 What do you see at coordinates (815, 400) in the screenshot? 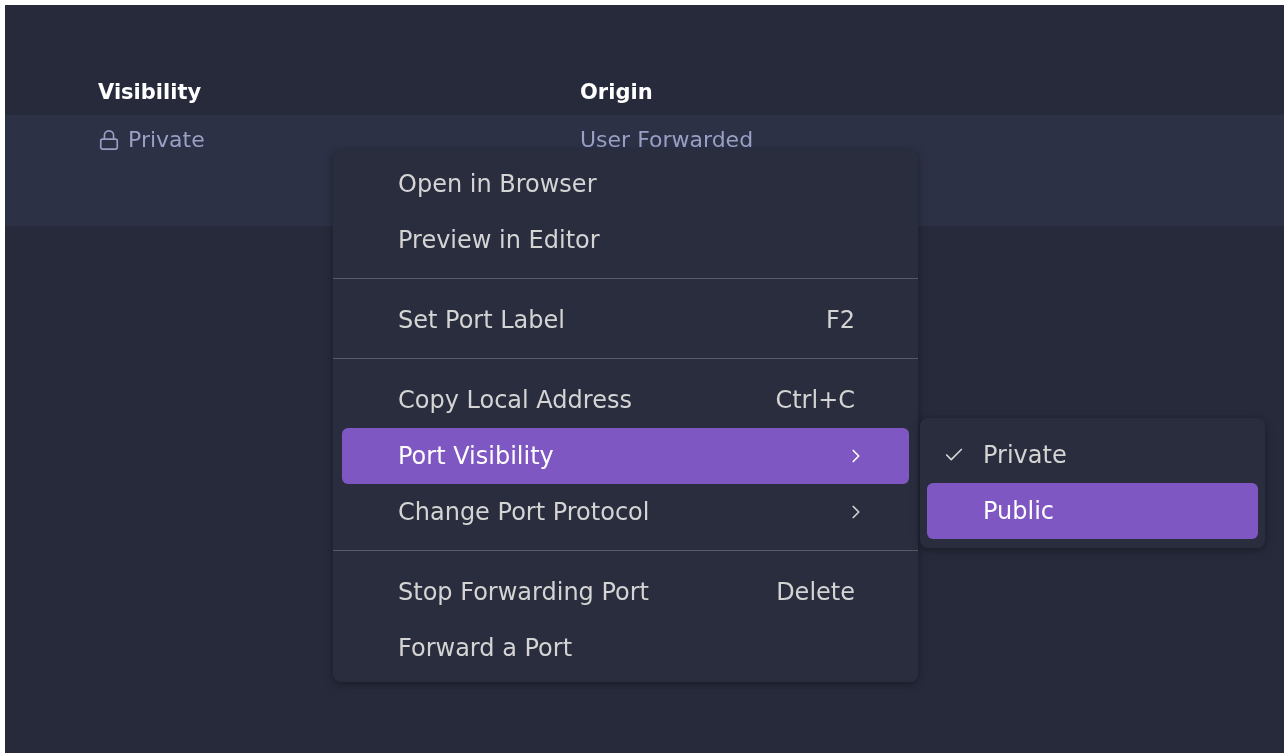
I see `shortcut-text: Ctrl+C` at bounding box center [815, 400].